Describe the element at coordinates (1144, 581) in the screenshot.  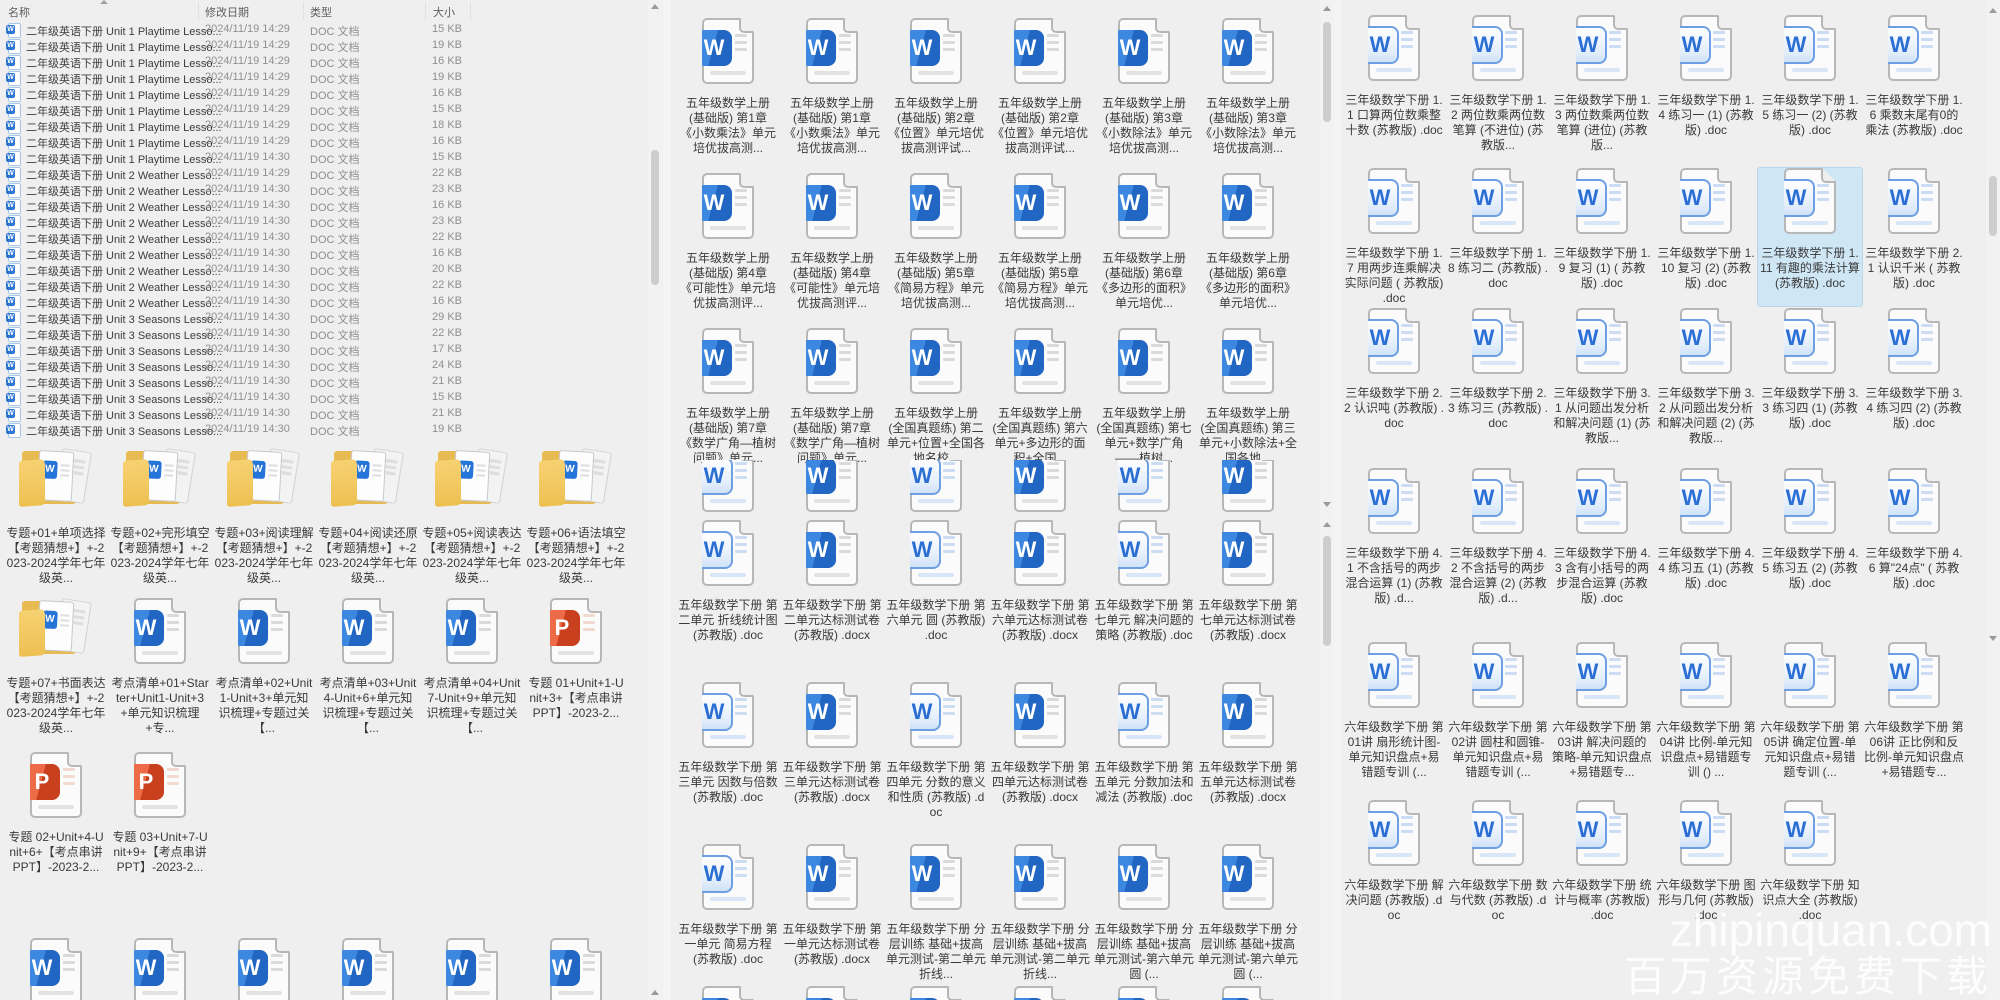
I see `file-item: W 五年级数学下册 第七单元 解决问题的策略 (苏教版) .doc` at that location.